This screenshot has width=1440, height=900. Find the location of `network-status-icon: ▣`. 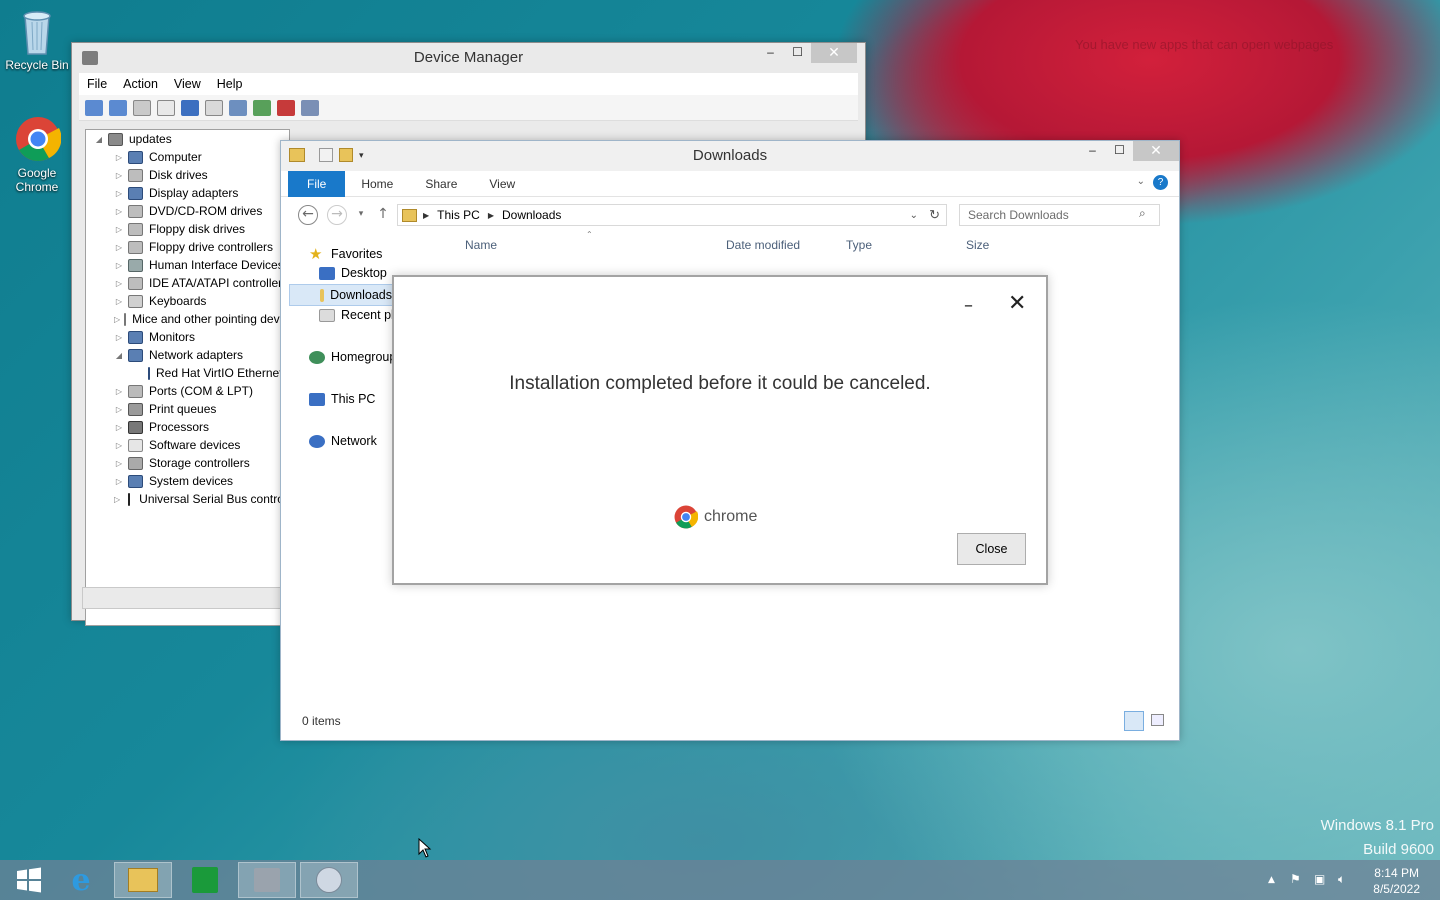

network-status-icon: ▣ is located at coordinates (1319, 879).